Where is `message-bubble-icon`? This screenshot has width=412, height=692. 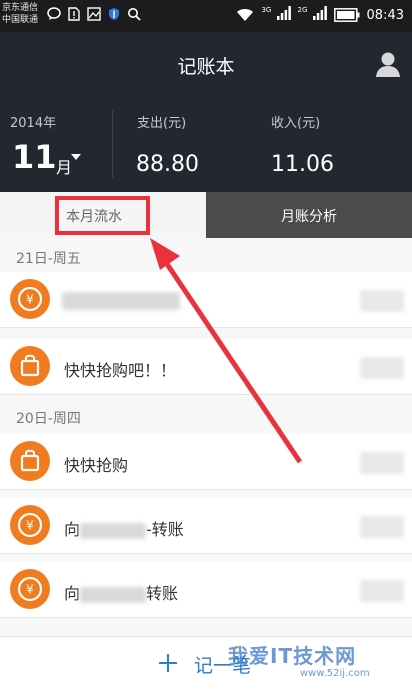
message-bubble-icon is located at coordinates (54, 13).